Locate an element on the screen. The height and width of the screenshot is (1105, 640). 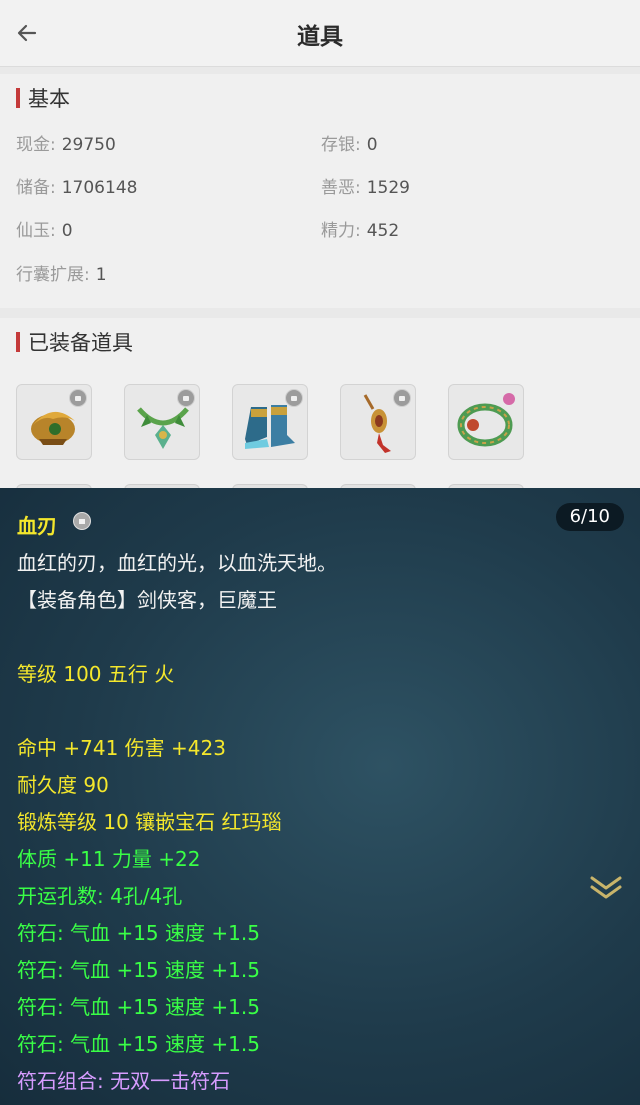
item-durability: 耐久度 90 is located at coordinates (63, 785).